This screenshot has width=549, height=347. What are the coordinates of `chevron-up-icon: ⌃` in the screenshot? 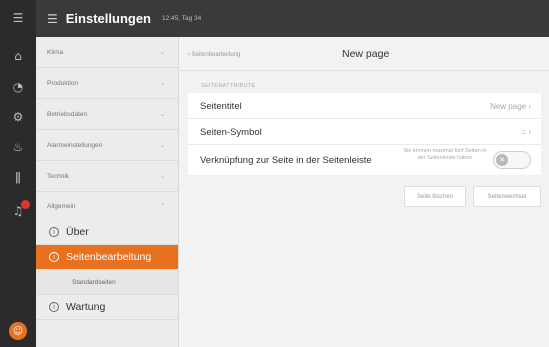 It's located at (162, 206).